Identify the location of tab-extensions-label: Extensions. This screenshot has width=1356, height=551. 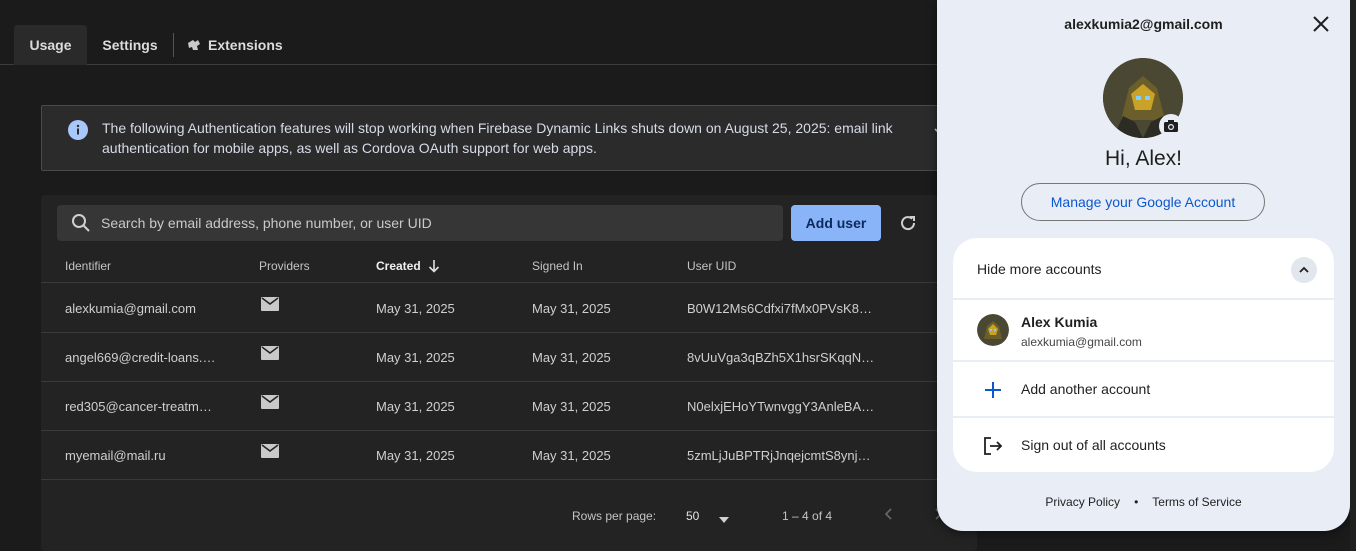
(245, 45).